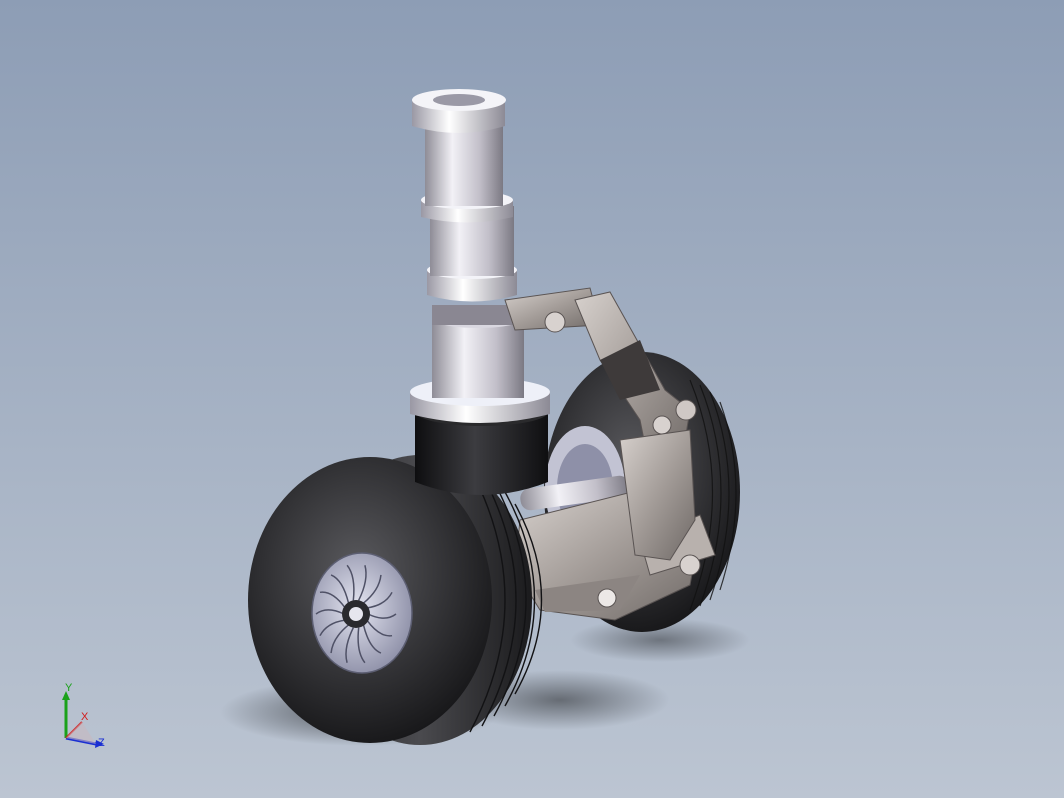 The width and height of the screenshot is (1064, 798). I want to click on y-axis-label: Y, so click(69, 688).